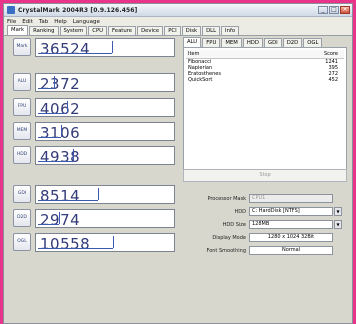 The image size is (356, 324). I want to click on subtab-mem: MEM, so click(231, 42).